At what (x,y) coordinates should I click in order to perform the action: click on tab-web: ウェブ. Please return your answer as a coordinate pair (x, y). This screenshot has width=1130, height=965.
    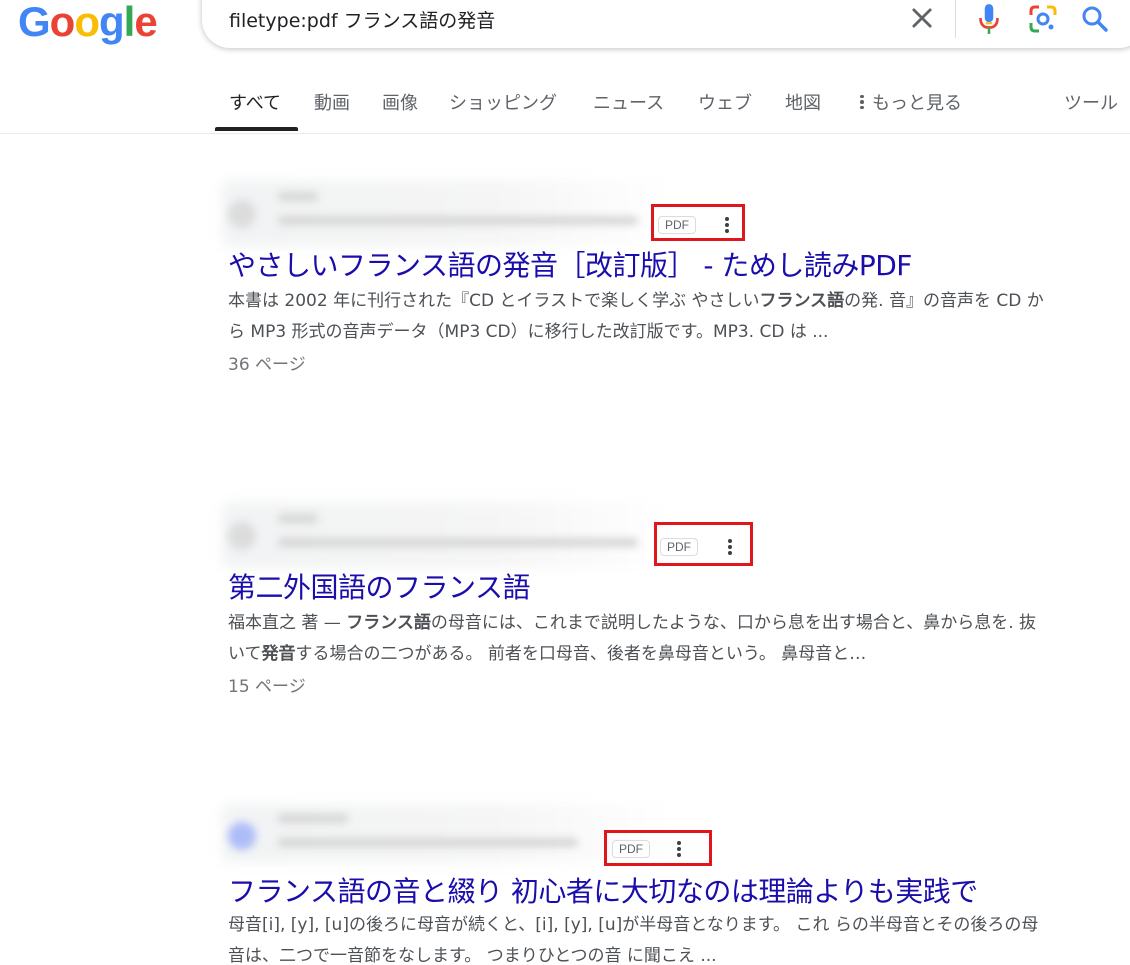
    Looking at the image, I should click on (725, 102).